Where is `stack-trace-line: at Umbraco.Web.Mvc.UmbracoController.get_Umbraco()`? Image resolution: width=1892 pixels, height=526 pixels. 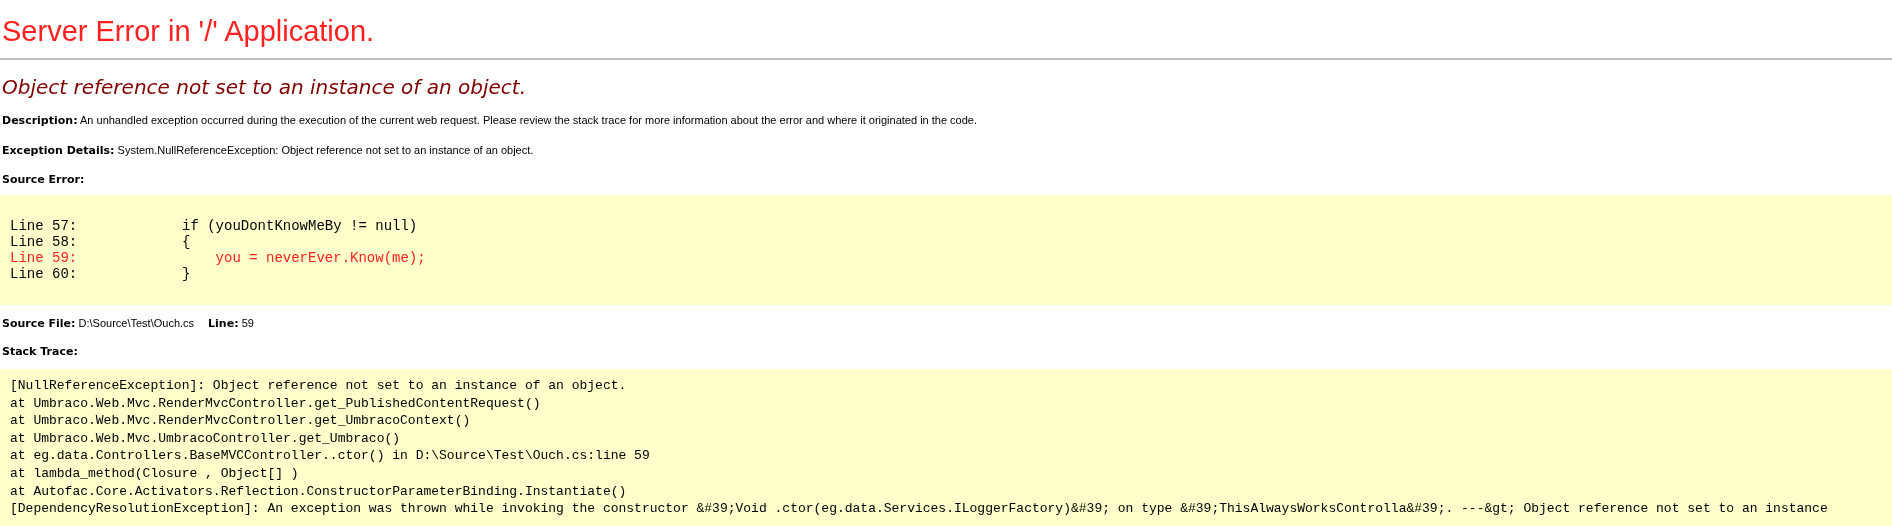 stack-trace-line: at Umbraco.Web.Mvc.UmbracoController.get_Umbraco() is located at coordinates (205, 438).